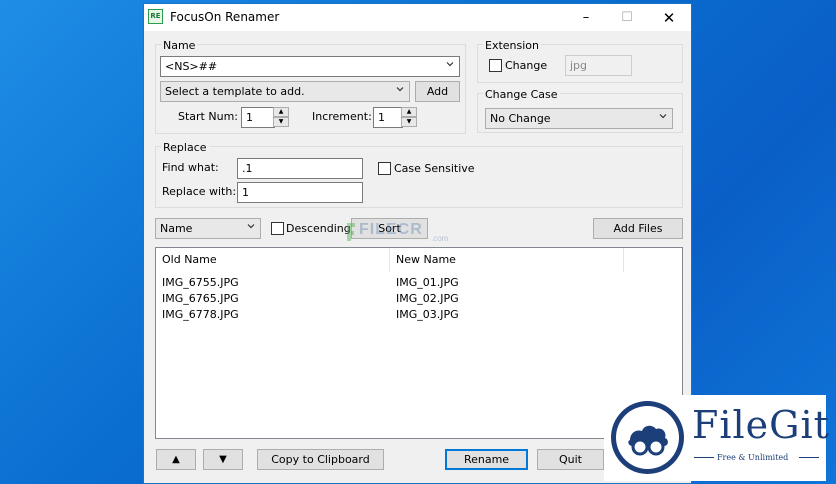 This screenshot has height=484, width=836. I want to click on minimize-button: –, so click(586, 18).